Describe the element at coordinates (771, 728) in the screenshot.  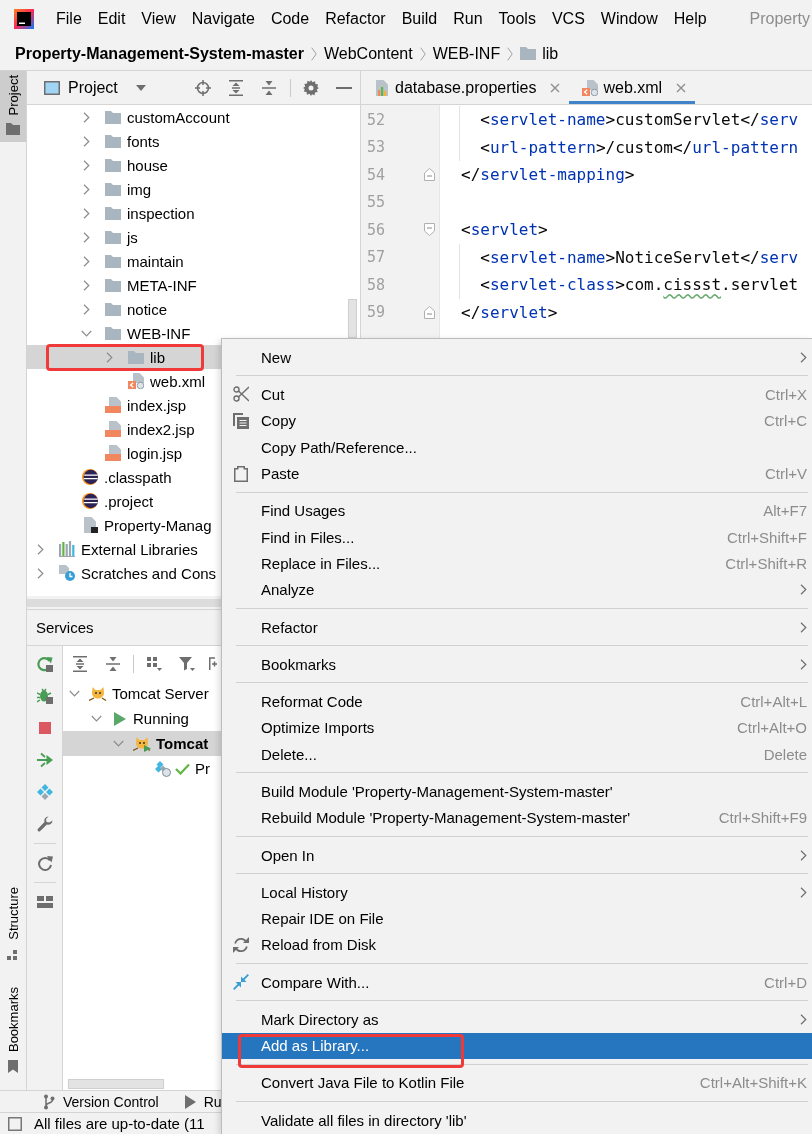
I see `shortcut-text: Ctrl+Alt+O` at that location.